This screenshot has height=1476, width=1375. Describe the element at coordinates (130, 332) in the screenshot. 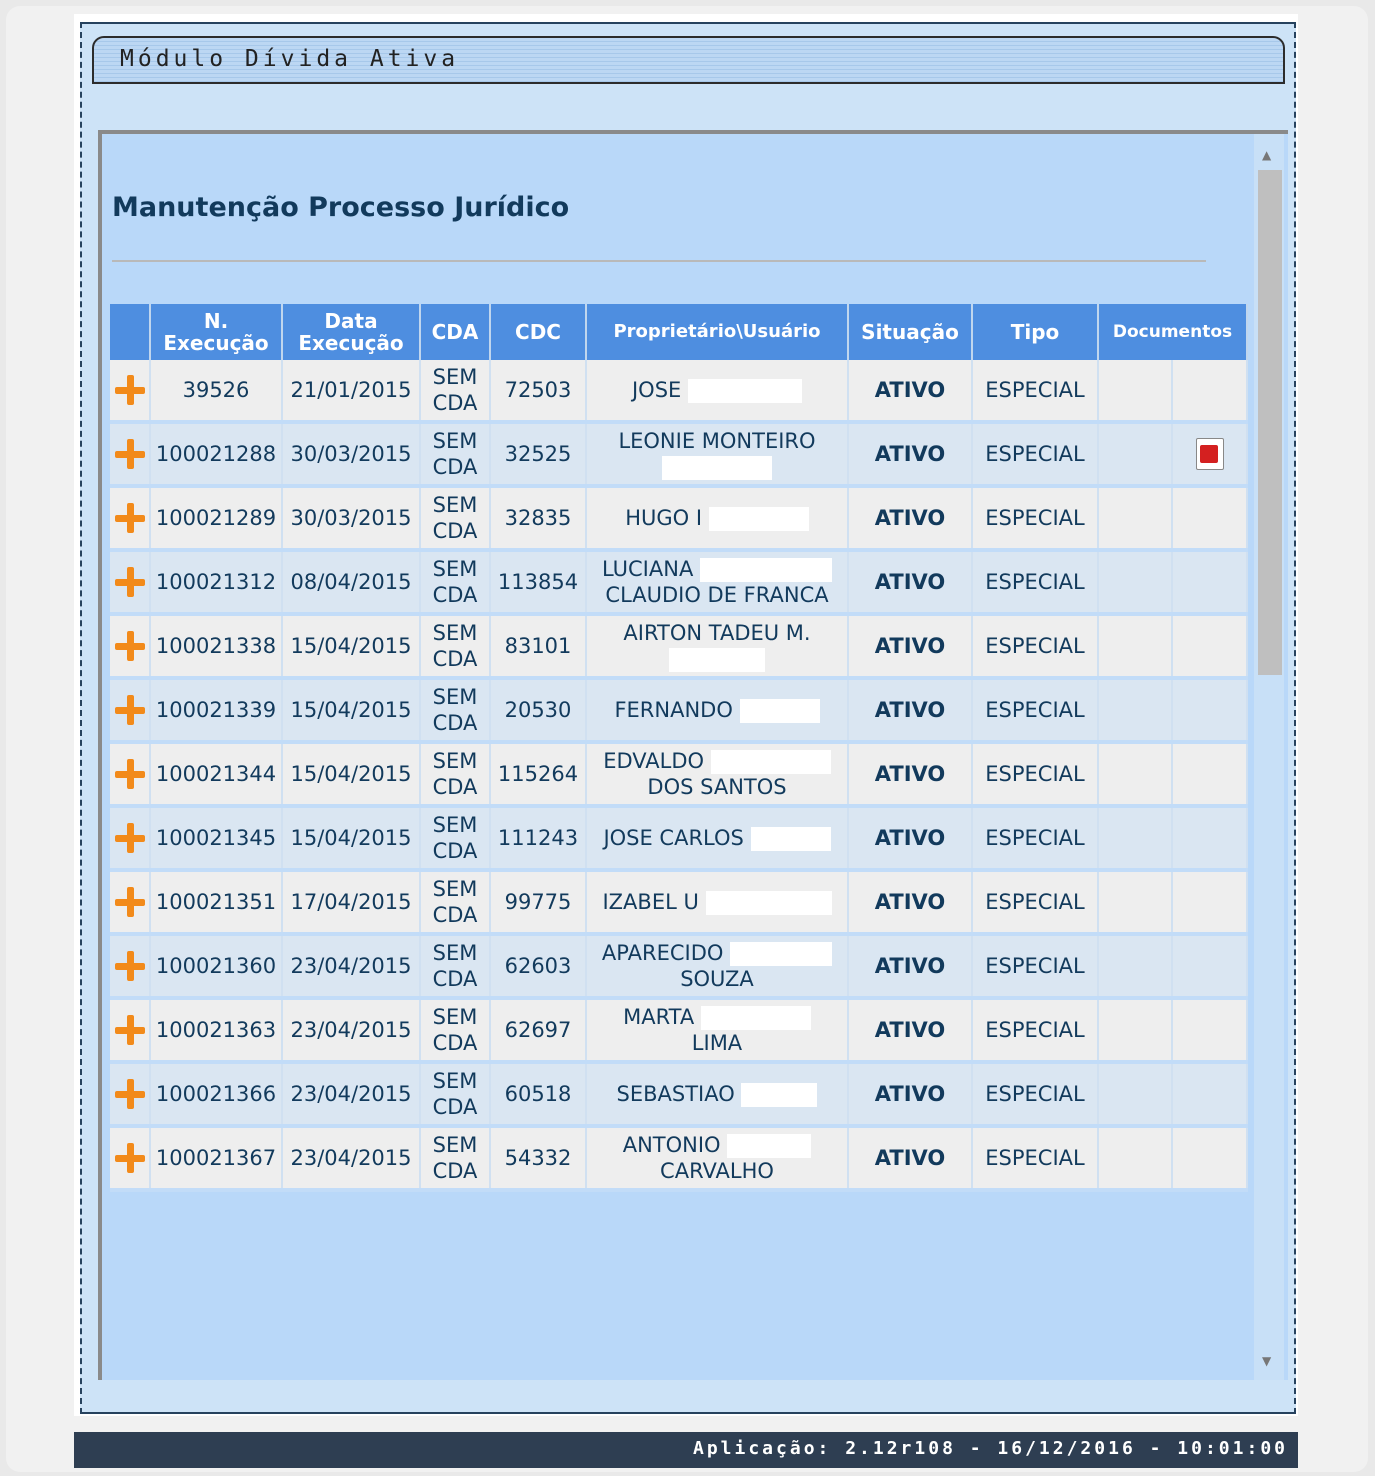

I see `header-expand` at that location.